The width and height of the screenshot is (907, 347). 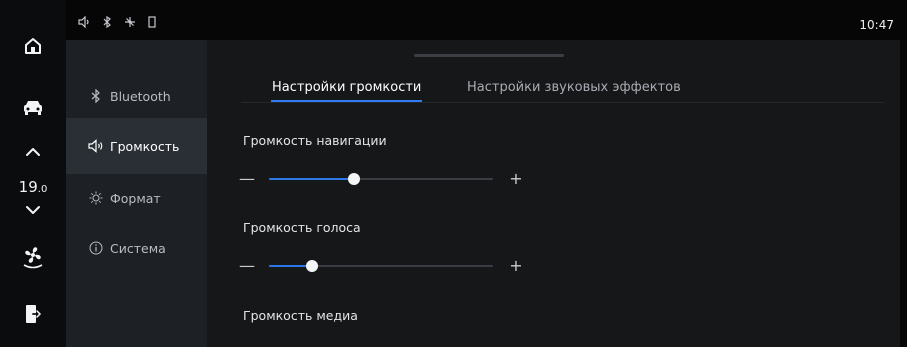 What do you see at coordinates (300, 315) in the screenshot?
I see `media-volume-label: Громкость медиа` at bounding box center [300, 315].